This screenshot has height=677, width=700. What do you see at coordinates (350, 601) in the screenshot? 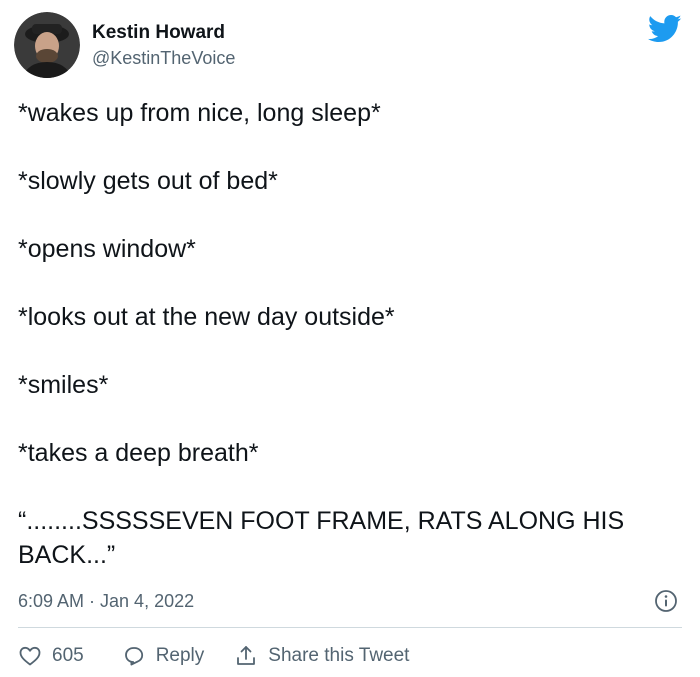
I see `tweet-meta: 6:09 AM · Jan 4, 2022` at bounding box center [350, 601].